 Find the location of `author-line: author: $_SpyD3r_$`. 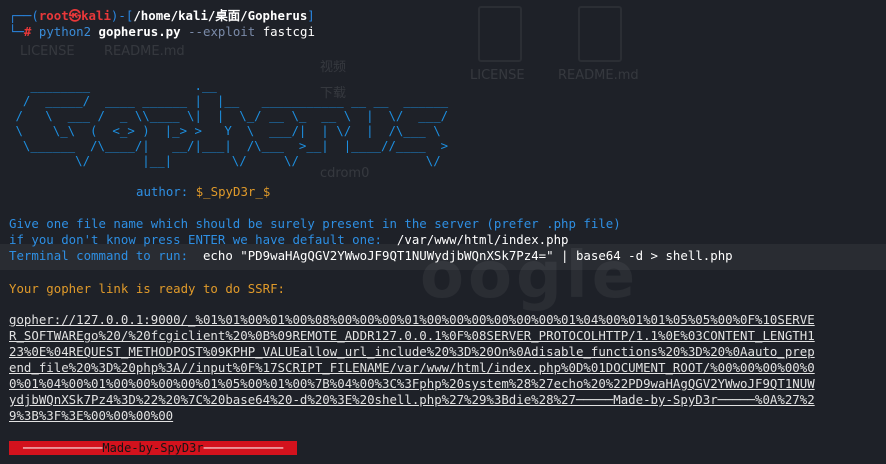

author-line: author: $_SpyD3r_$ is located at coordinates (203, 192).